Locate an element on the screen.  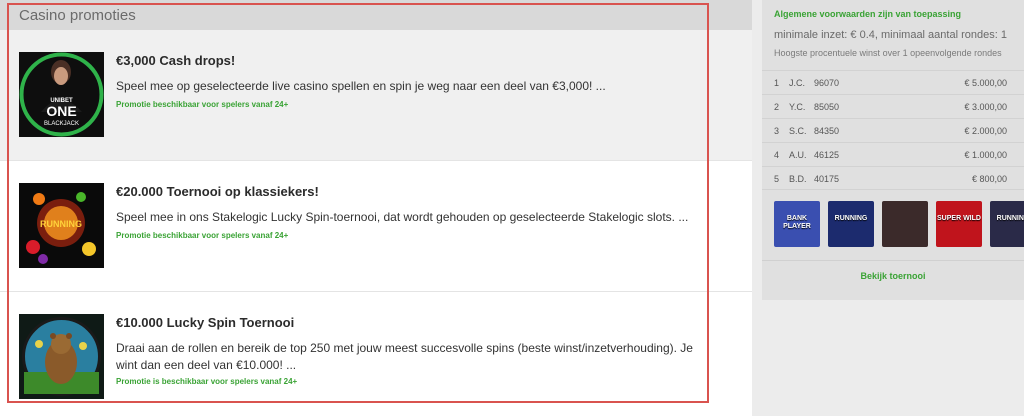
leaderboard-name: B.D. is located at coordinates (798, 179).